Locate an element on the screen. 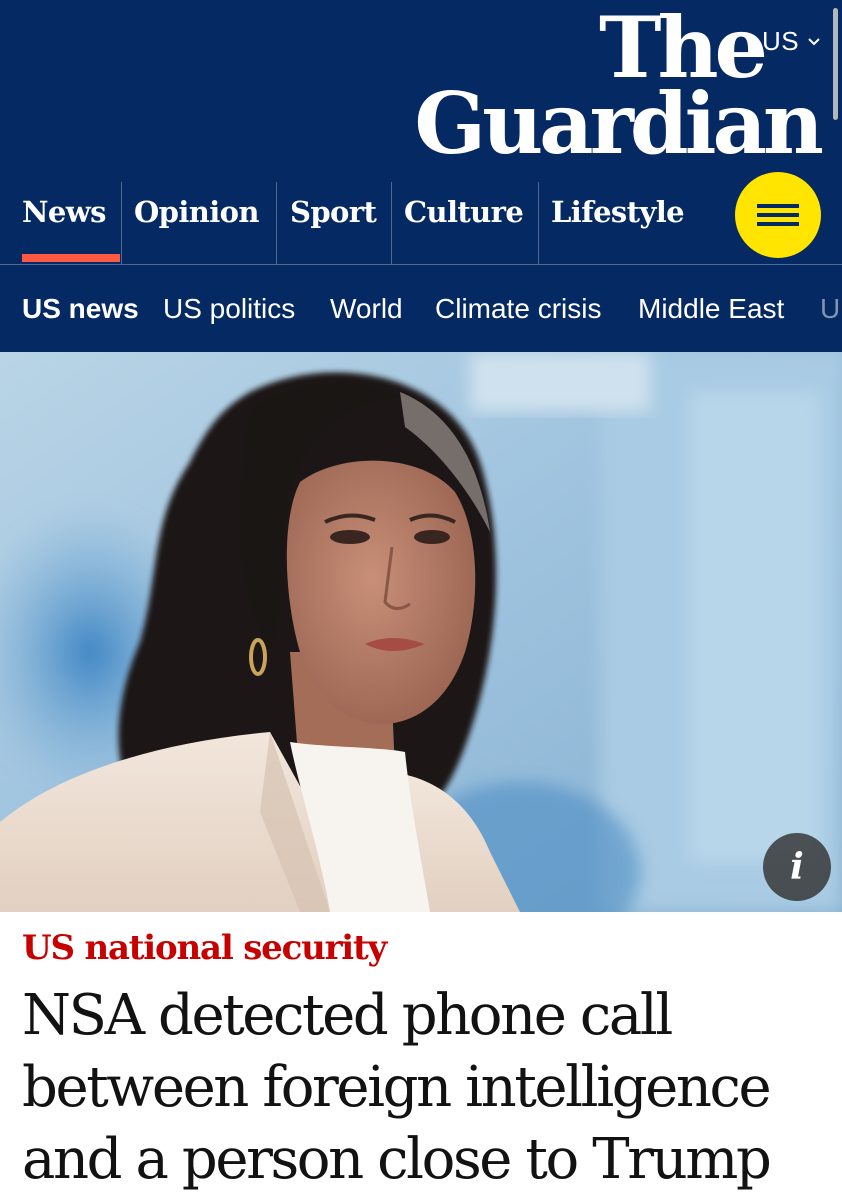  subnav-truncated-item: U is located at coordinates (830, 309).